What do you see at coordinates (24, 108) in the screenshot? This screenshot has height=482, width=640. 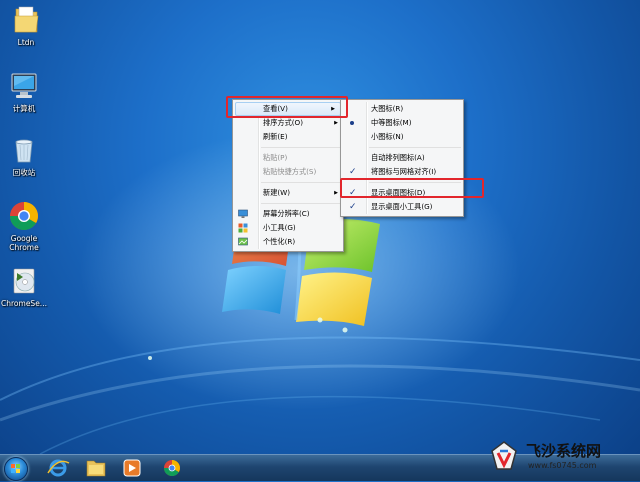 I see `desktop-icon-label: 计算机` at bounding box center [24, 108].